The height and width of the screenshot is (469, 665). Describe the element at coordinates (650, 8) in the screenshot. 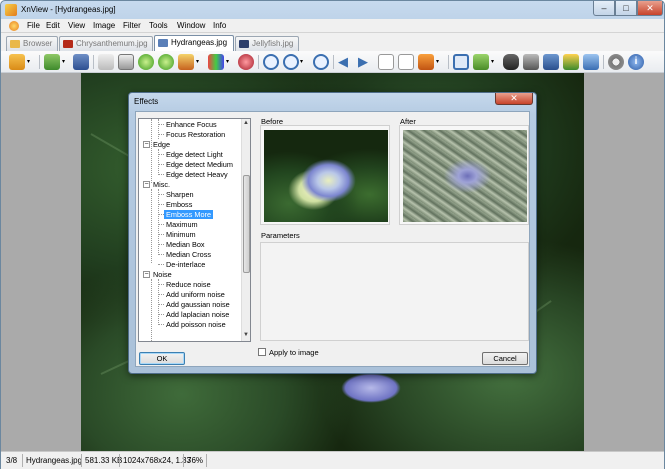

I see `close-button: ✕` at that location.